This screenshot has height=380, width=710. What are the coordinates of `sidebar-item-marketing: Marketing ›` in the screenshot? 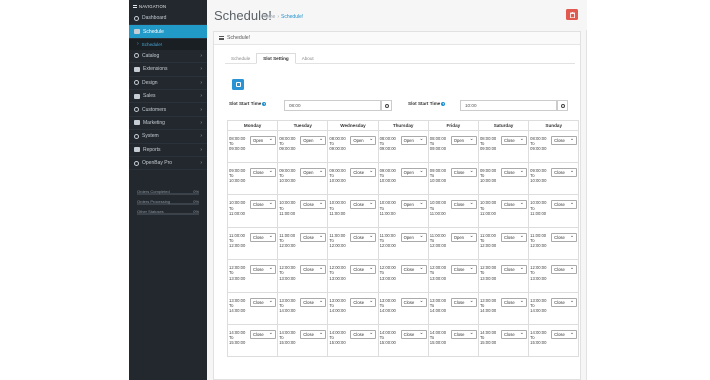 It's located at (168, 124).